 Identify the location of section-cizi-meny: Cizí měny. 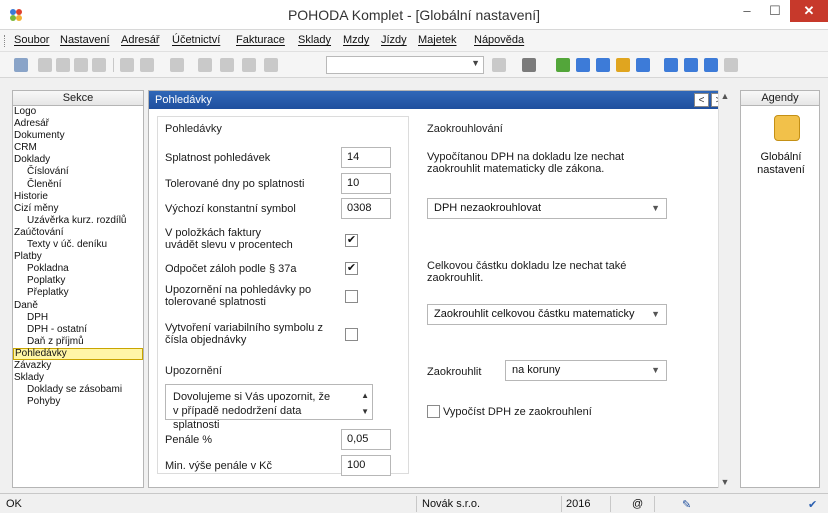
(78, 209).